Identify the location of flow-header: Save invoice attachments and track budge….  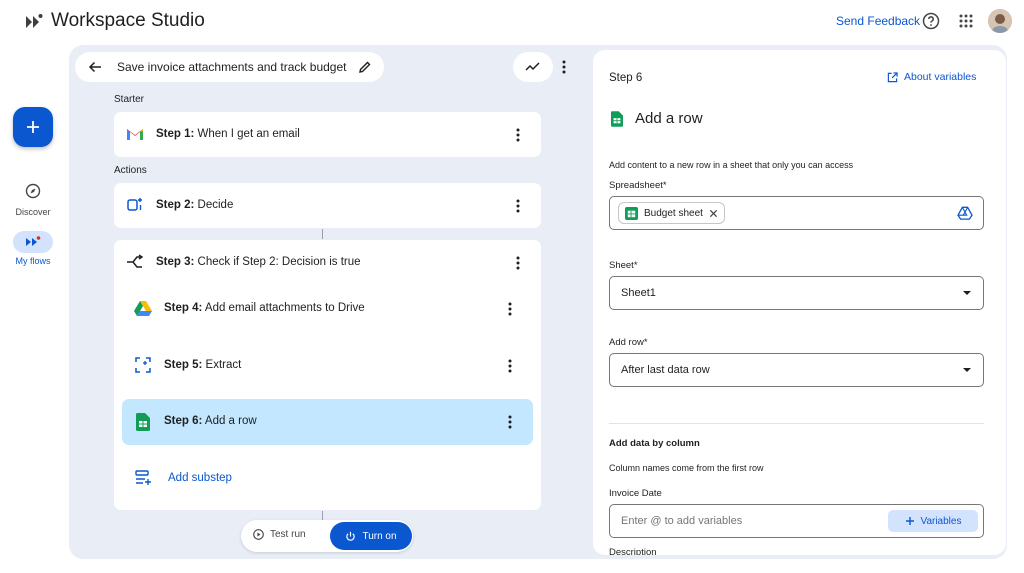
(229, 67).